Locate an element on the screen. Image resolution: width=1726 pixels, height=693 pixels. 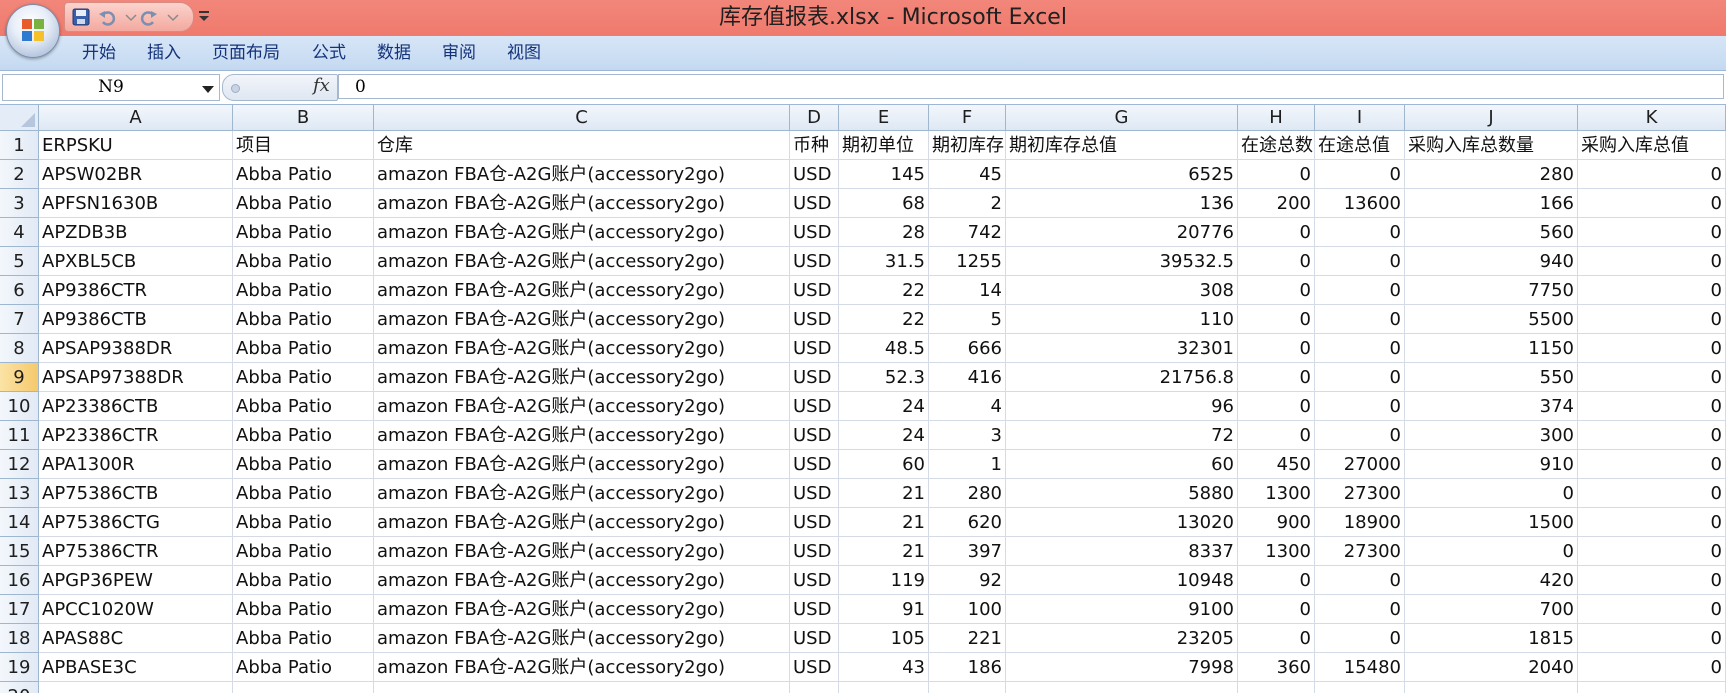
row-header-12: 12 is located at coordinates (19, 464).